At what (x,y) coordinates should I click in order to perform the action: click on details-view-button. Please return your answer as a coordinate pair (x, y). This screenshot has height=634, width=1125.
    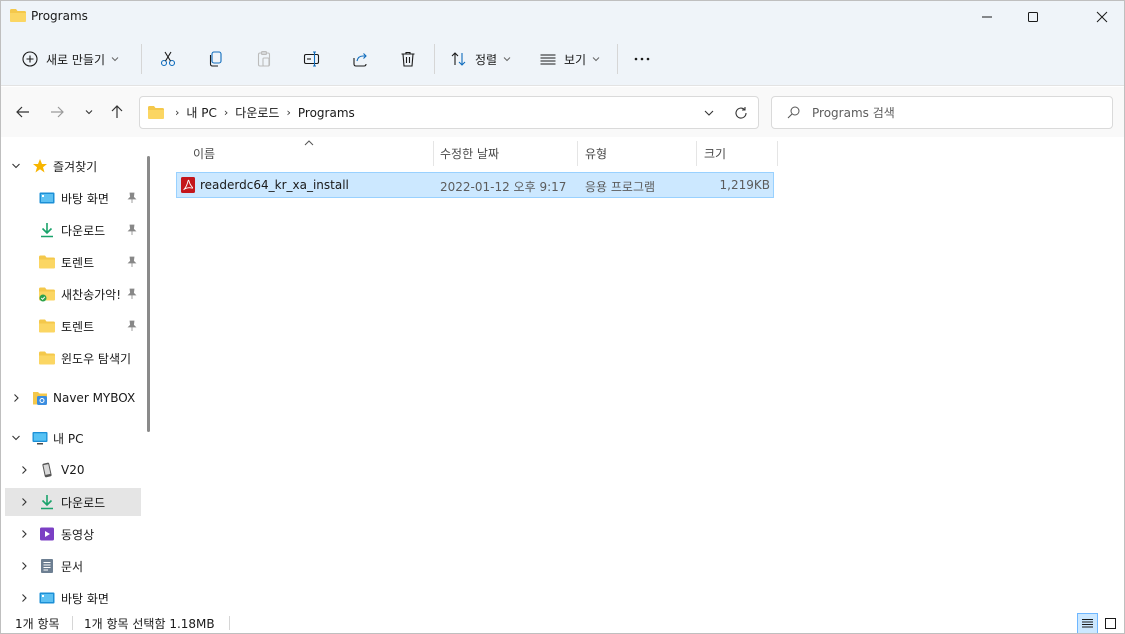
    Looking at the image, I should click on (1087, 623).